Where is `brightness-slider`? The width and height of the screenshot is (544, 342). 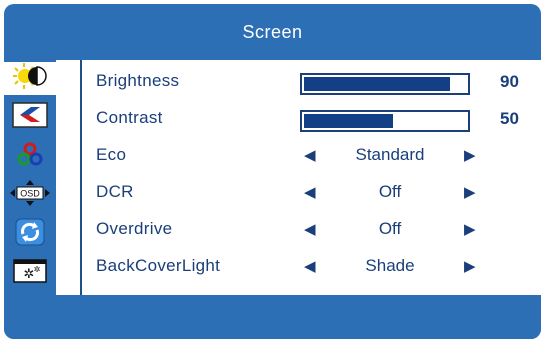 brightness-slider is located at coordinates (385, 84).